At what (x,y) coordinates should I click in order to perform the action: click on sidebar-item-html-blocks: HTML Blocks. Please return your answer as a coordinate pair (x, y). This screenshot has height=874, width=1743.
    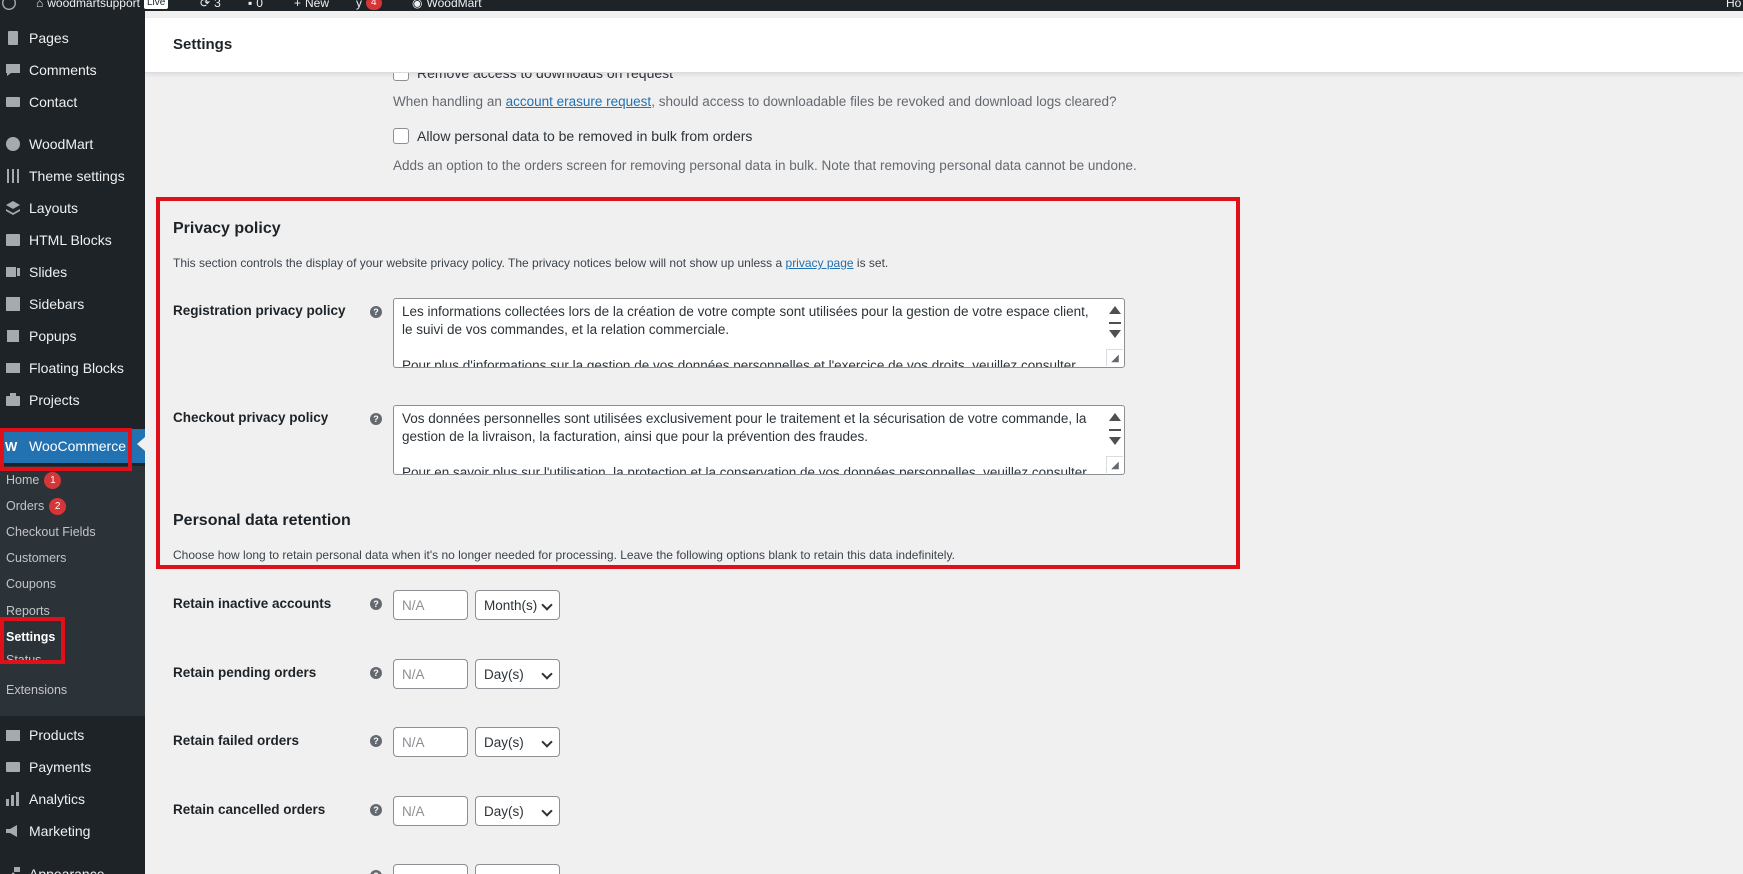
    Looking at the image, I should click on (72, 240).